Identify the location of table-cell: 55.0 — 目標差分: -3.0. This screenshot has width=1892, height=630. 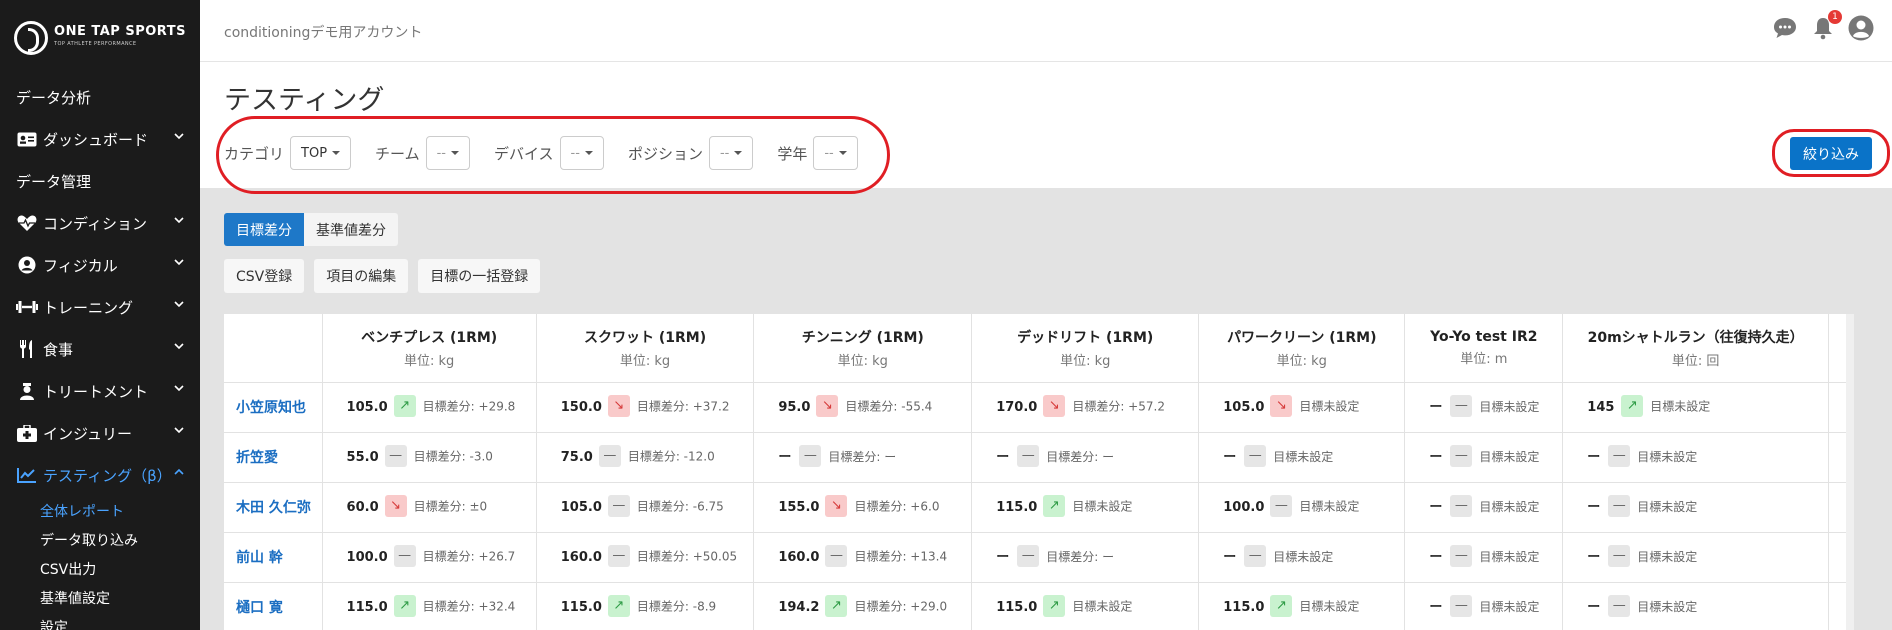
(429, 457).